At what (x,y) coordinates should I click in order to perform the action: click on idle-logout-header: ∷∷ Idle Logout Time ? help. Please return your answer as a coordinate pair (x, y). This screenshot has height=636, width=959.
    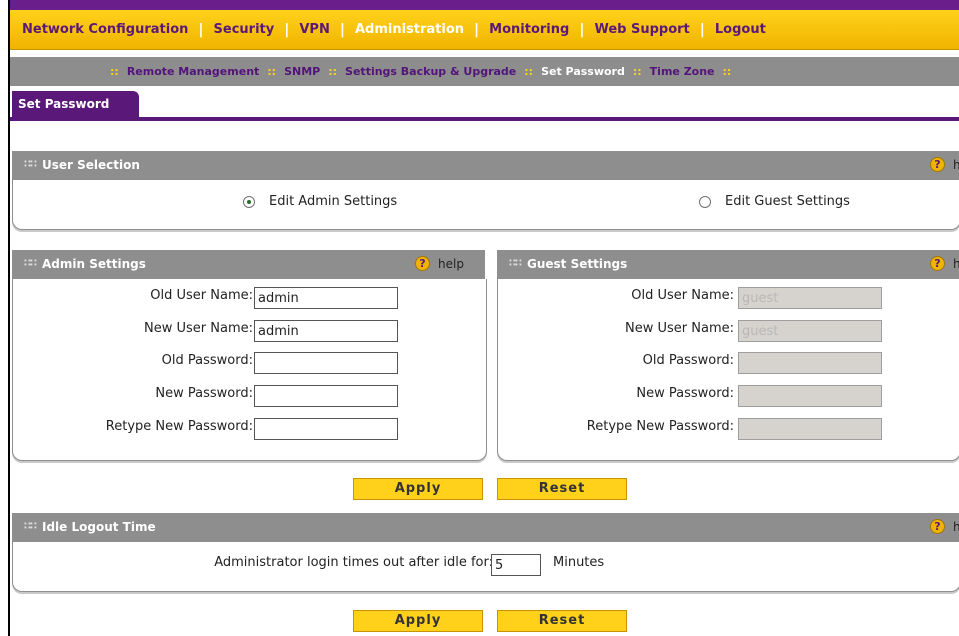
    Looking at the image, I should click on (485, 527).